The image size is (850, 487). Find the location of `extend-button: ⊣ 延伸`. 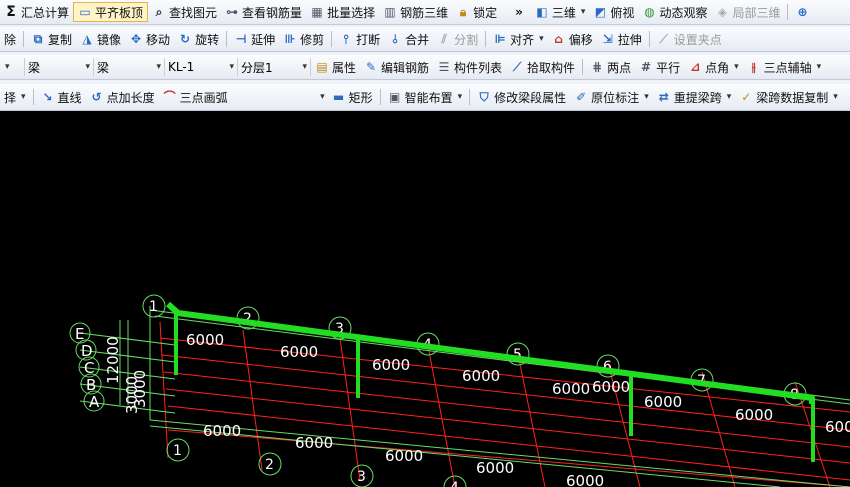

extend-button: ⊣ 延伸 is located at coordinates (254, 39).